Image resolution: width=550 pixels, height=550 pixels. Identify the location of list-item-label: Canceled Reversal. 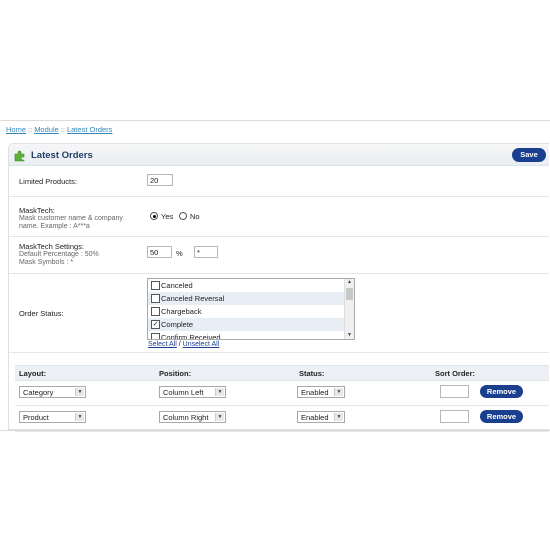
(193, 298).